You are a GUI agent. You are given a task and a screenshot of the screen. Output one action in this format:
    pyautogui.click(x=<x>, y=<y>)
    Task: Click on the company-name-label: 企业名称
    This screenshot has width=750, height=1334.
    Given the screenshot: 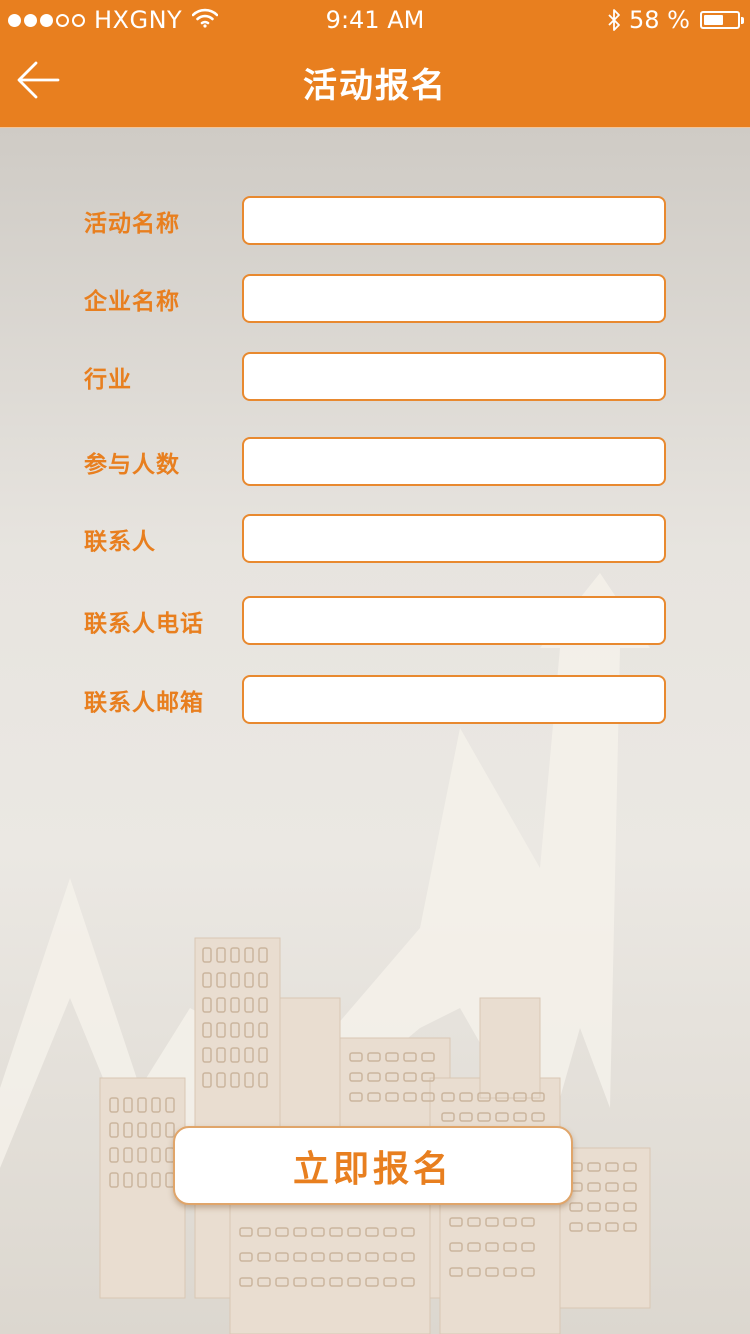 What is the action you would take?
    pyautogui.click(x=132, y=302)
    